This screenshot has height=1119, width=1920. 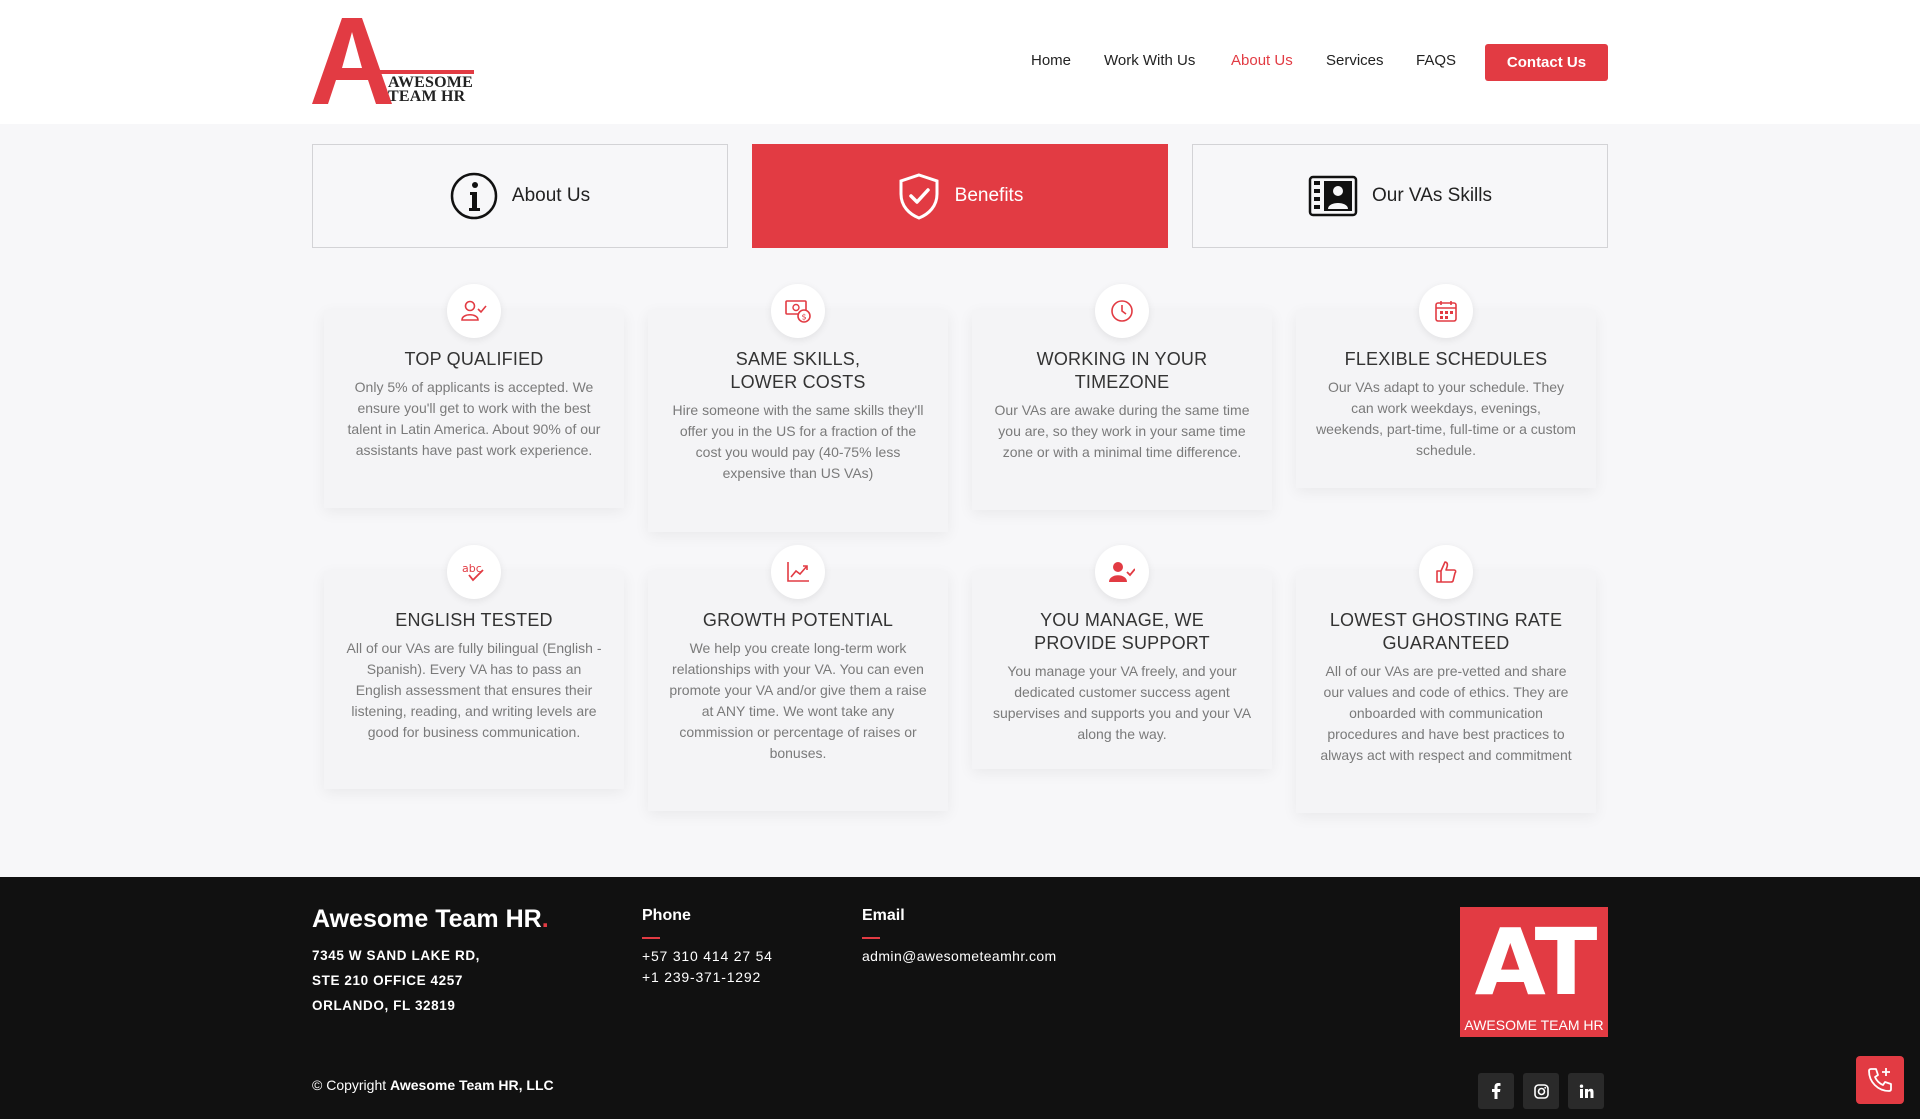 I want to click on chart-up-icon, so click(x=798, y=572).